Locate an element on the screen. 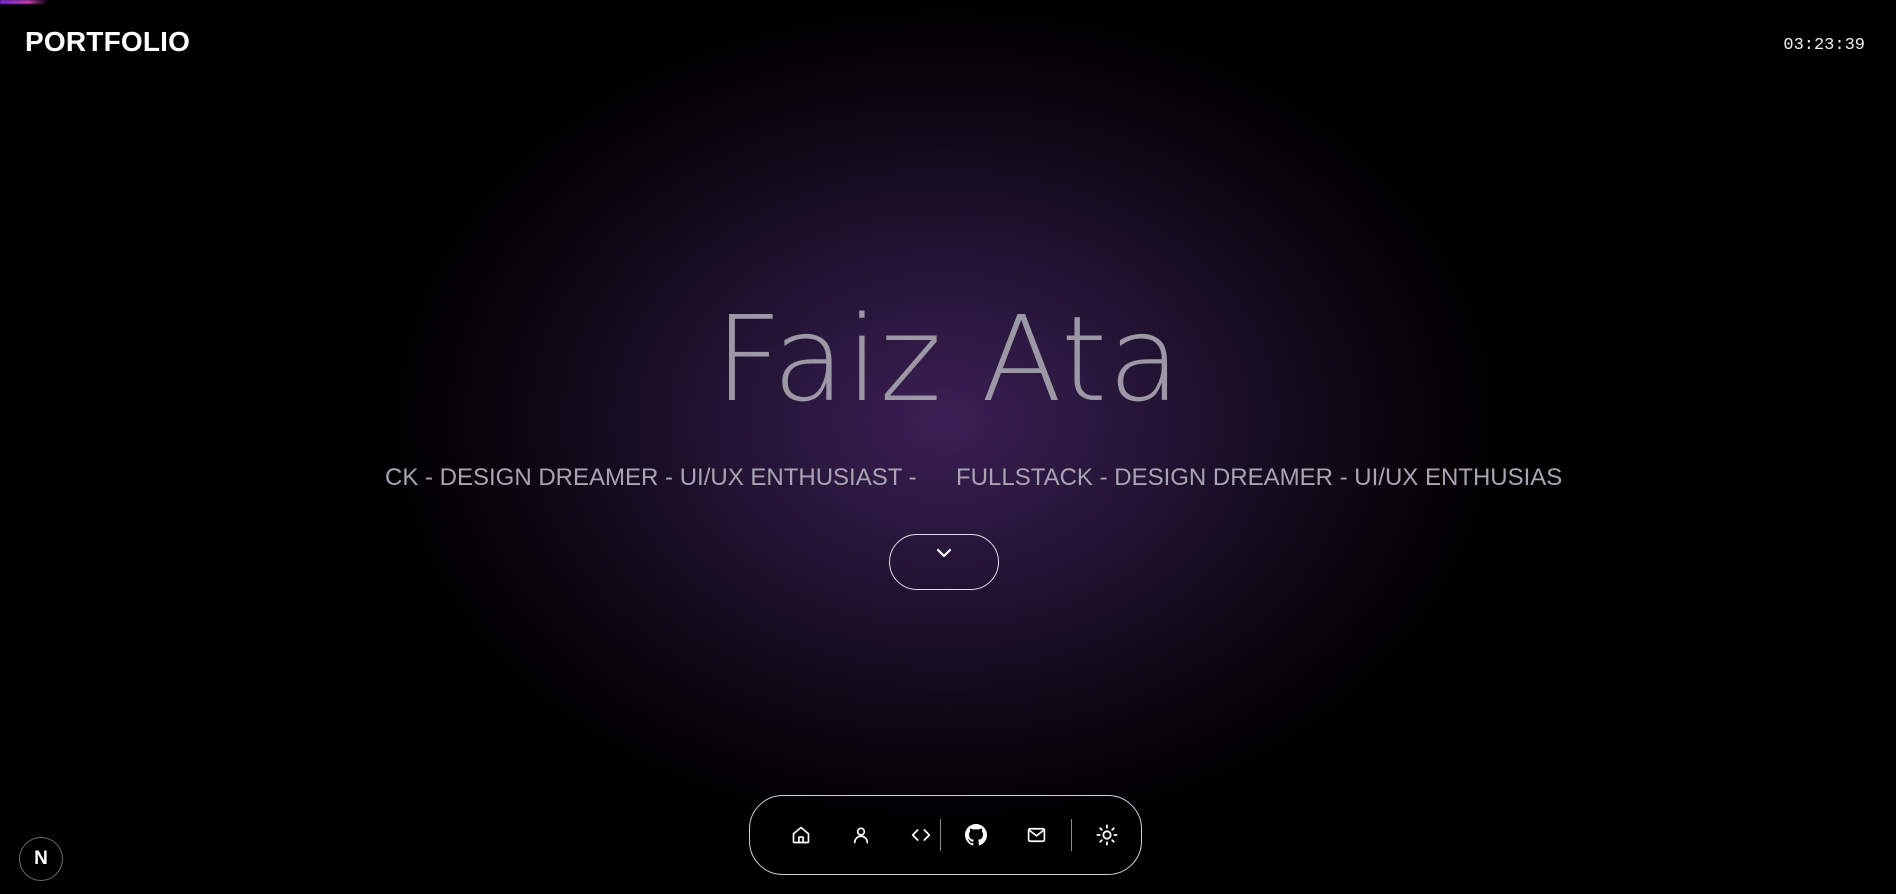 Image resolution: width=1896 pixels, height=894 pixels. code-icon is located at coordinates (921, 835).